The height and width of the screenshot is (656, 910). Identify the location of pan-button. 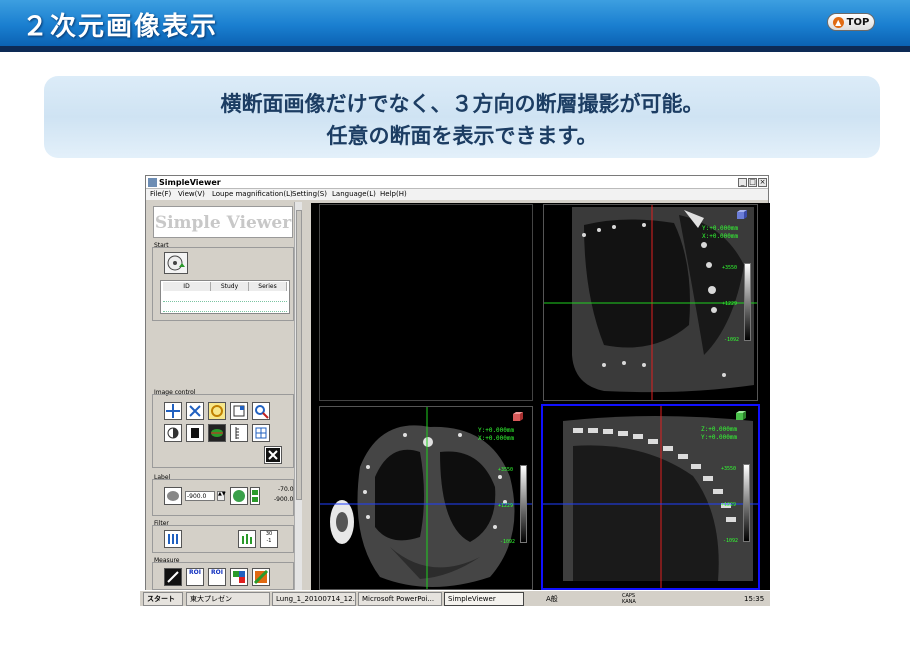
(173, 411).